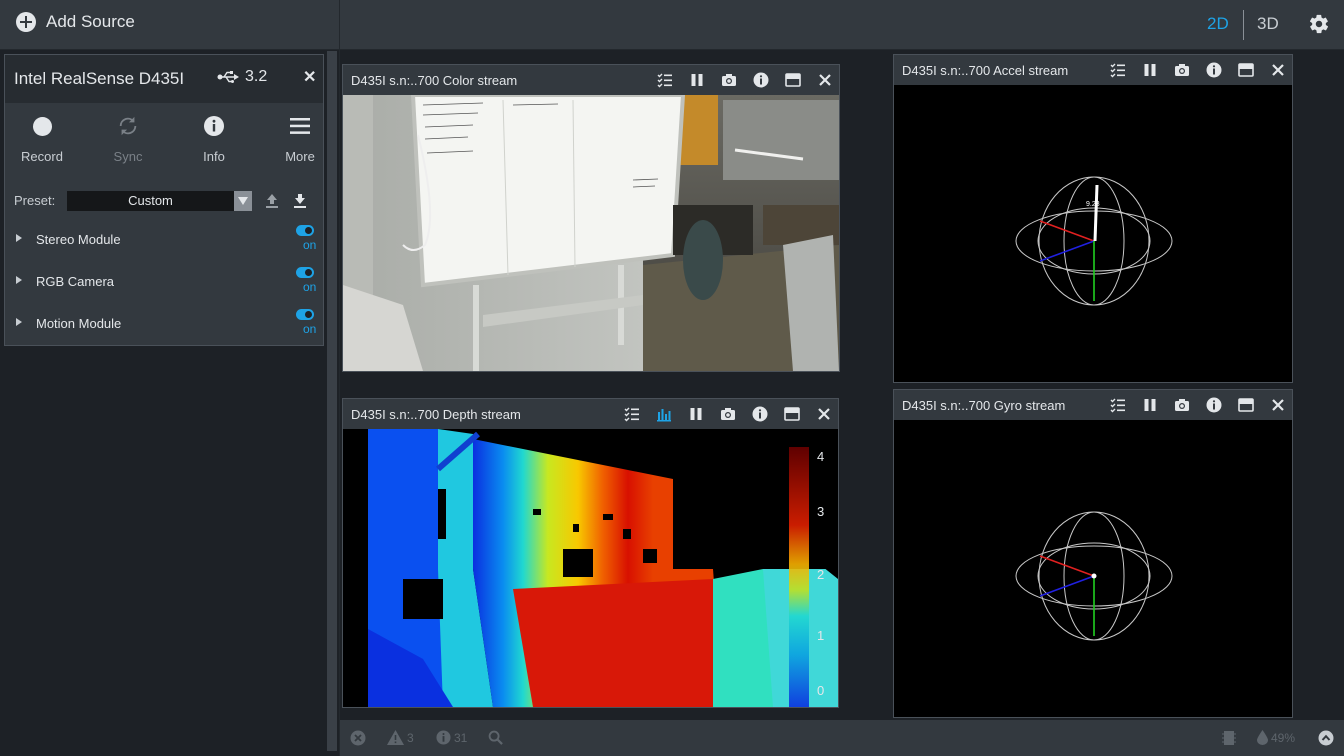 The width and height of the screenshot is (1344, 756). What do you see at coordinates (1093, 405) in the screenshot?
I see `stream-header: D435I s.n:..700 Gyro stream` at bounding box center [1093, 405].